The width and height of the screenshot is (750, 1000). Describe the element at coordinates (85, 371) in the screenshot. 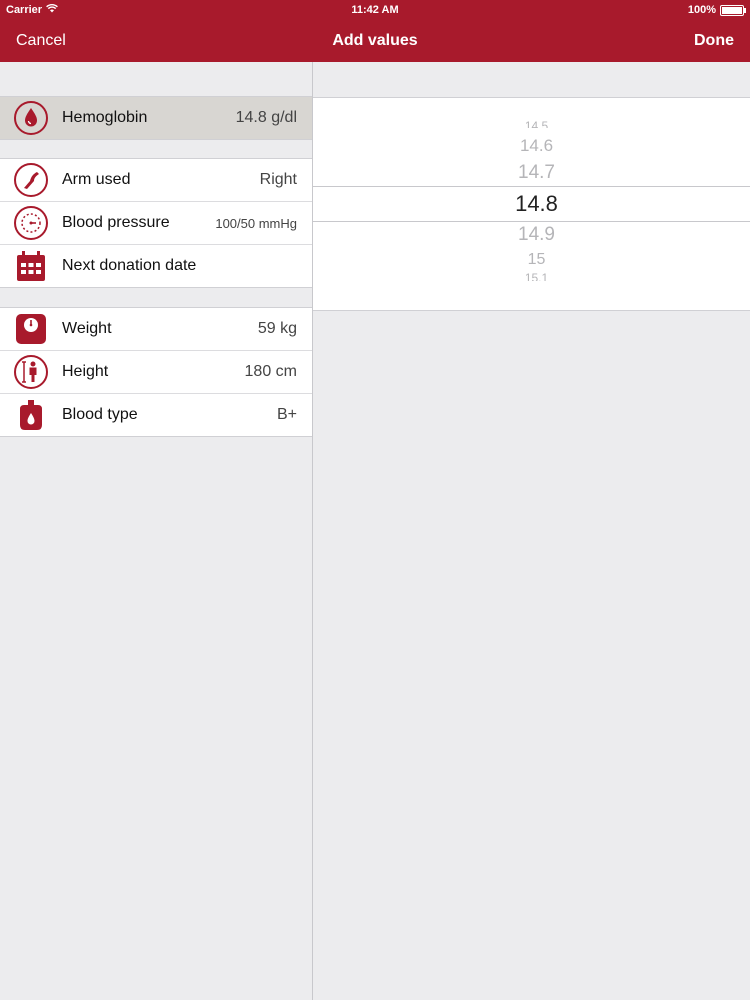

I see `row-label: Height` at that location.